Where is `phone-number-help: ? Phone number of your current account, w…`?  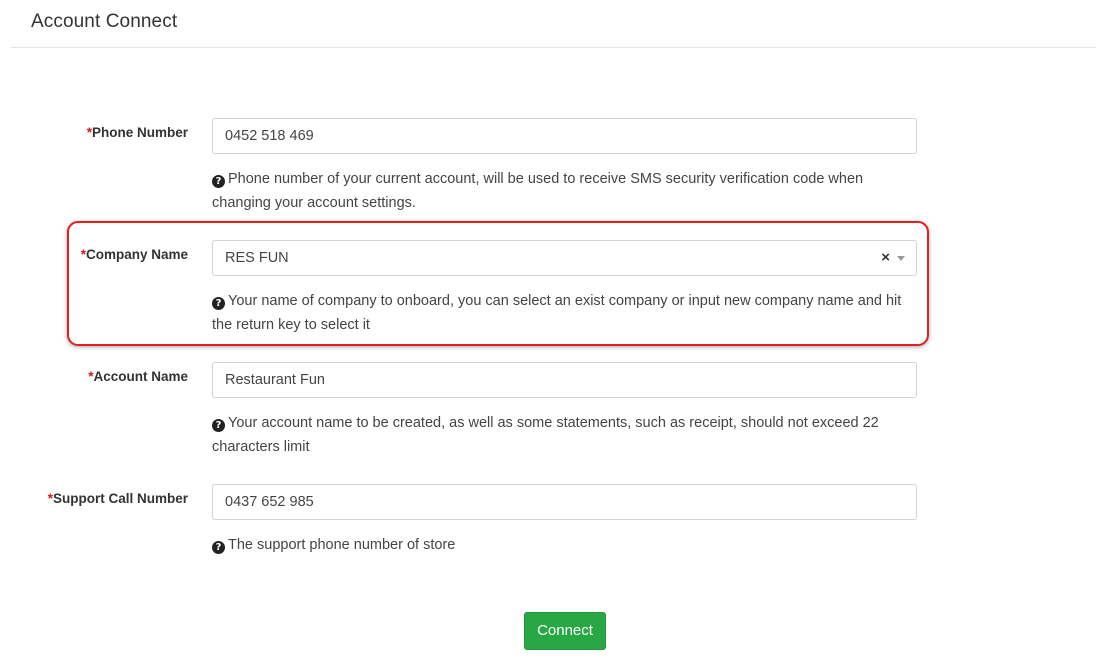
phone-number-help: ? Phone number of your current account, w… is located at coordinates (538, 191).